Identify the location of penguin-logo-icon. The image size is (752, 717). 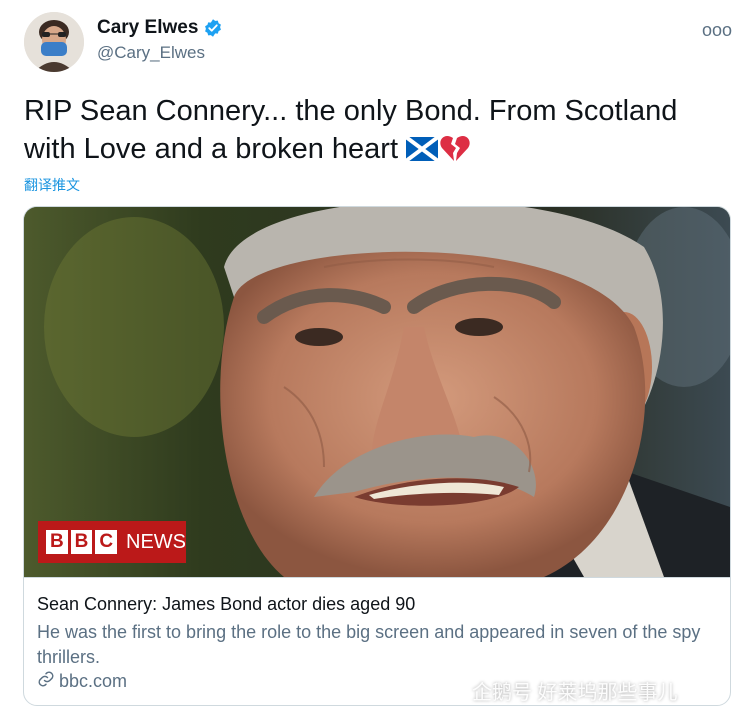
(455, 691).